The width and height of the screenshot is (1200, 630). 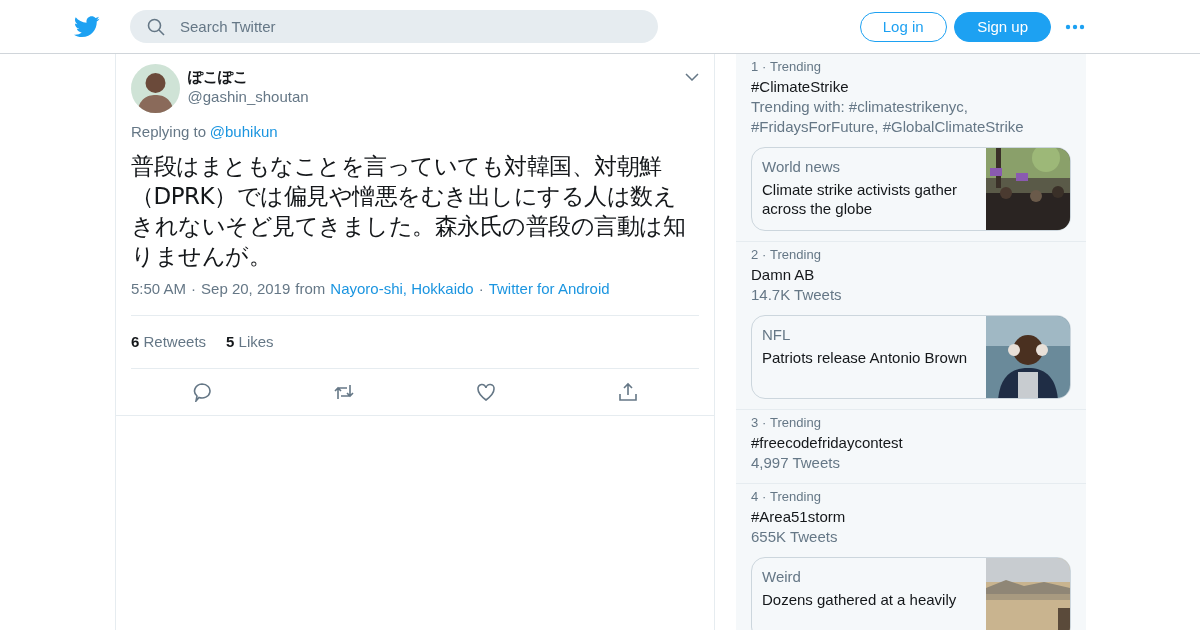 I want to click on retweet-icon, so click(x=344, y=392).